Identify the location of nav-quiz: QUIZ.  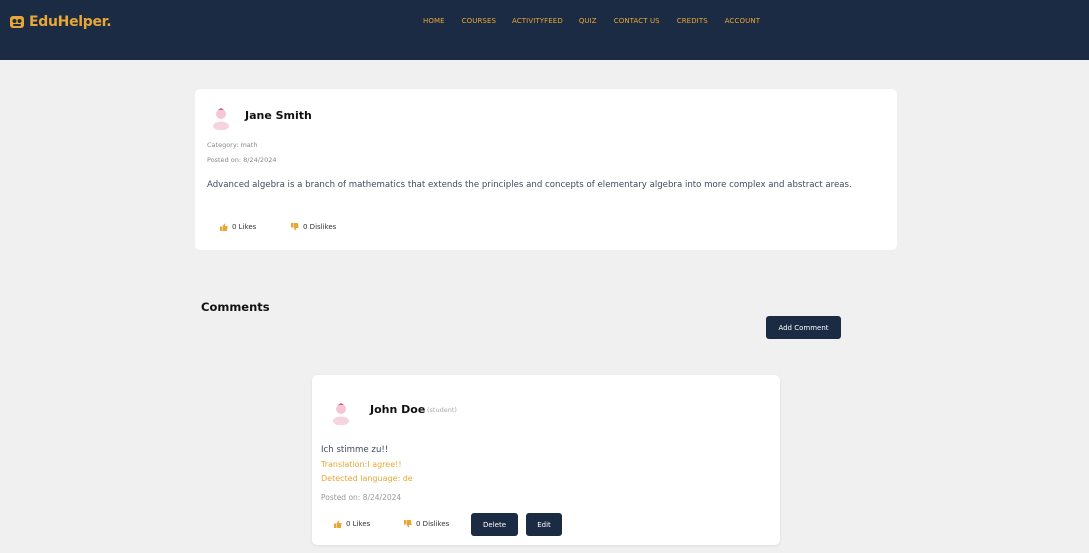
(588, 21).